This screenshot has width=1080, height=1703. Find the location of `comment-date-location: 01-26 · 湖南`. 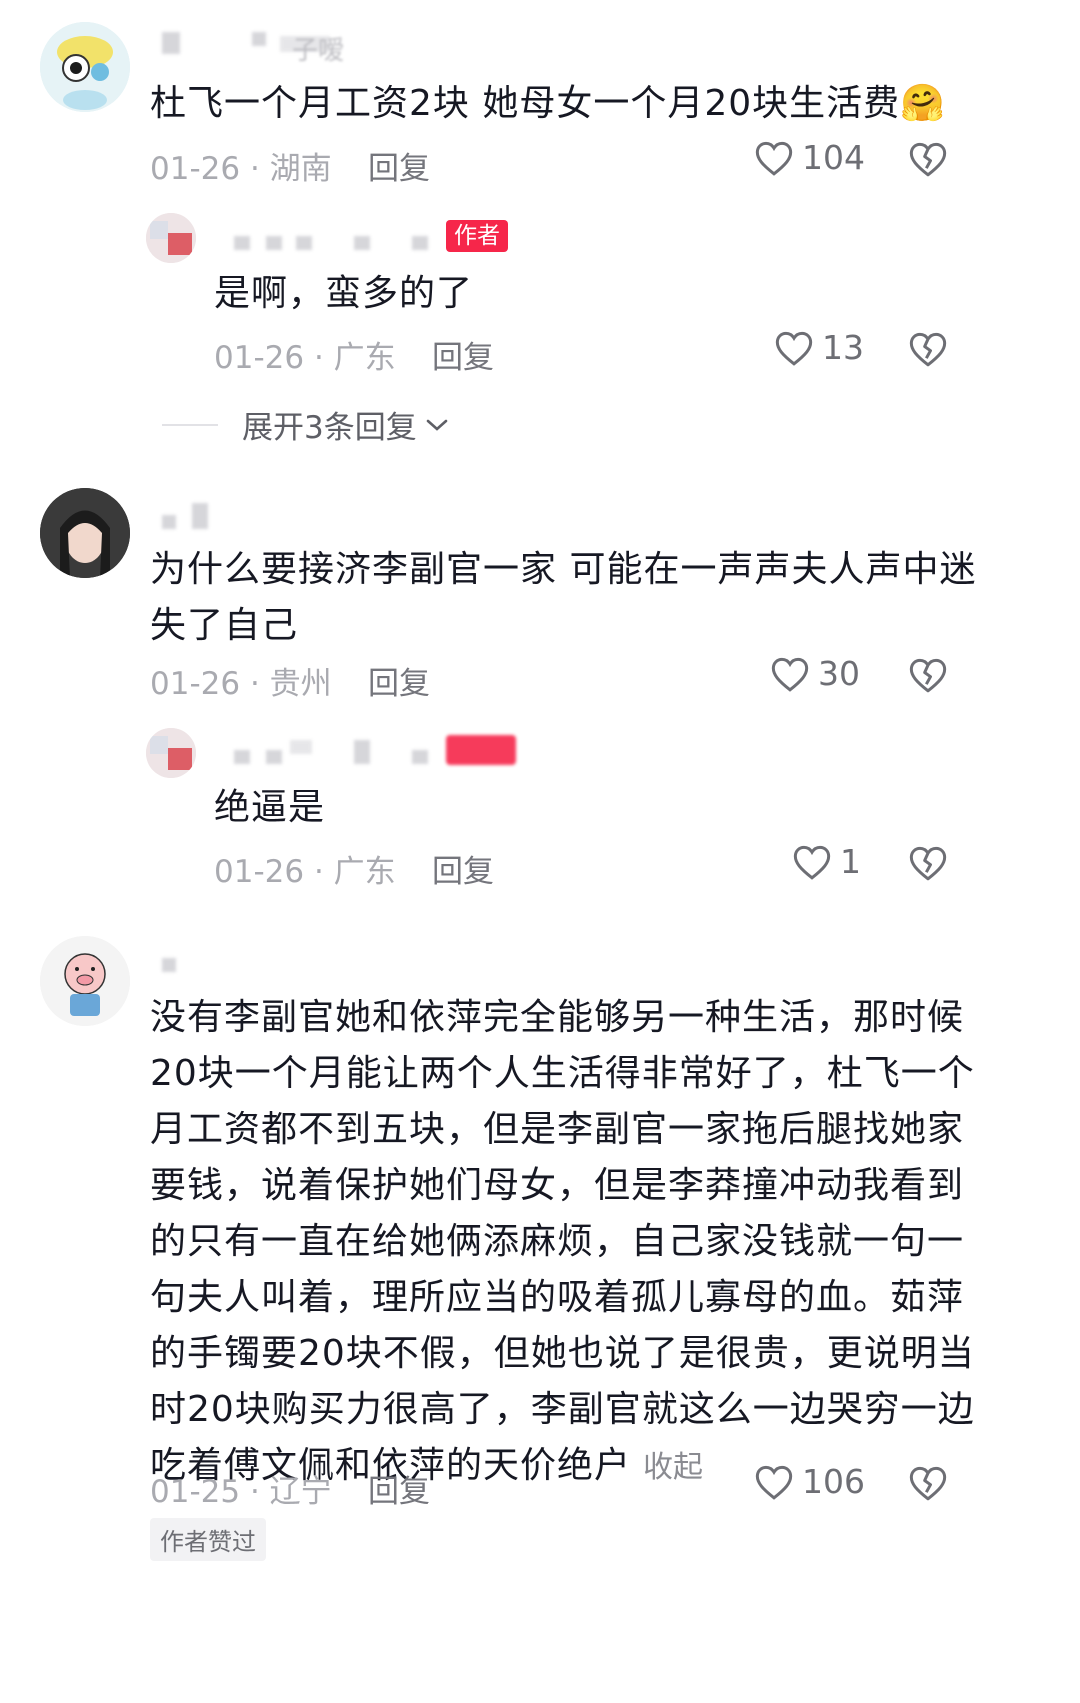

comment-date-location: 01-26 · 湖南 is located at coordinates (241, 169).